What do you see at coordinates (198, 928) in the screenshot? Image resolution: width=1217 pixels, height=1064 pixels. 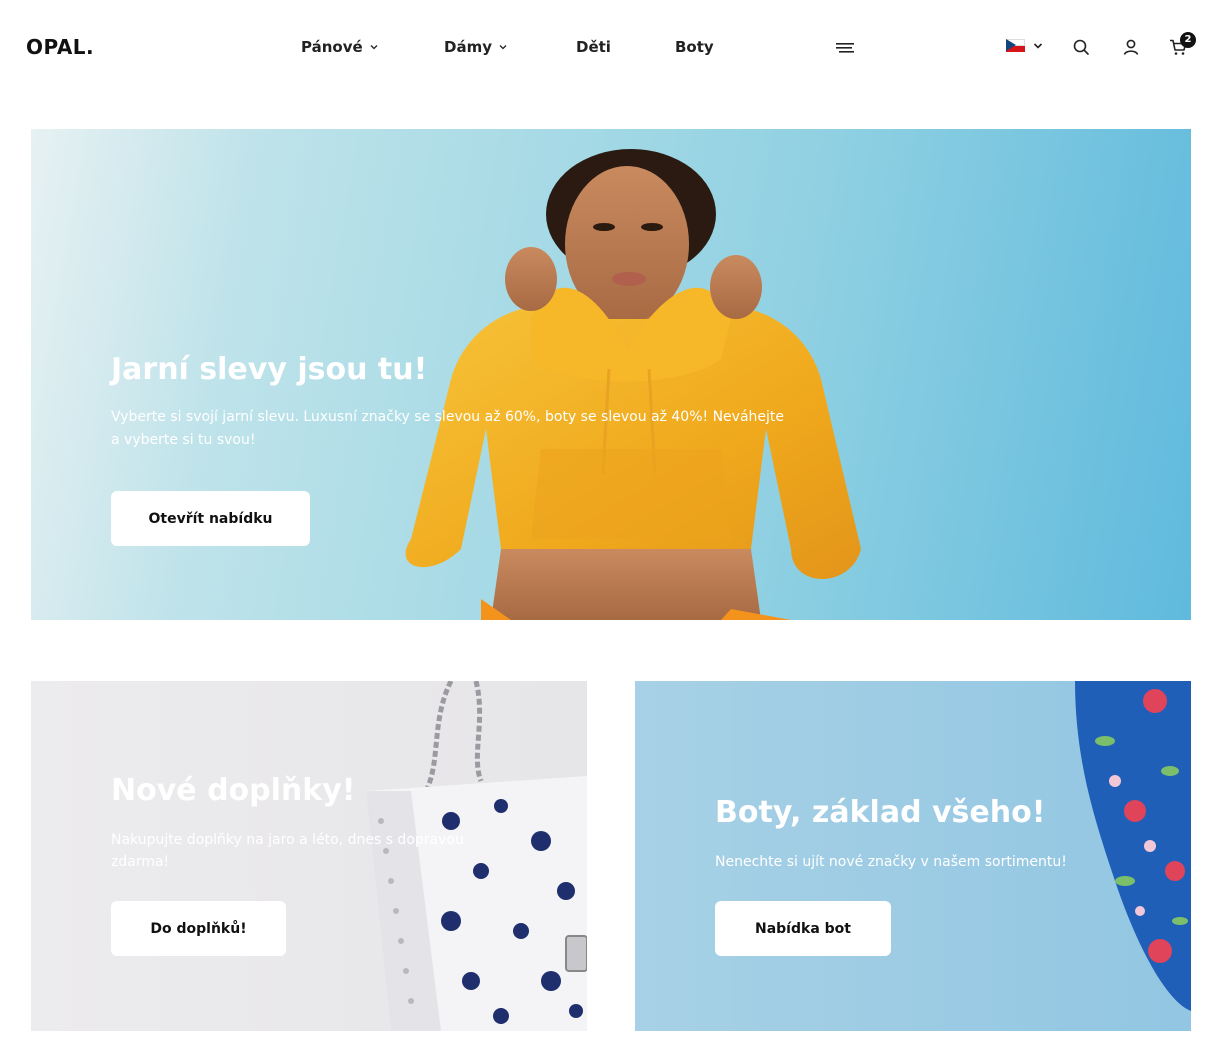 I see `accessories-button: Do doplňků!` at bounding box center [198, 928].